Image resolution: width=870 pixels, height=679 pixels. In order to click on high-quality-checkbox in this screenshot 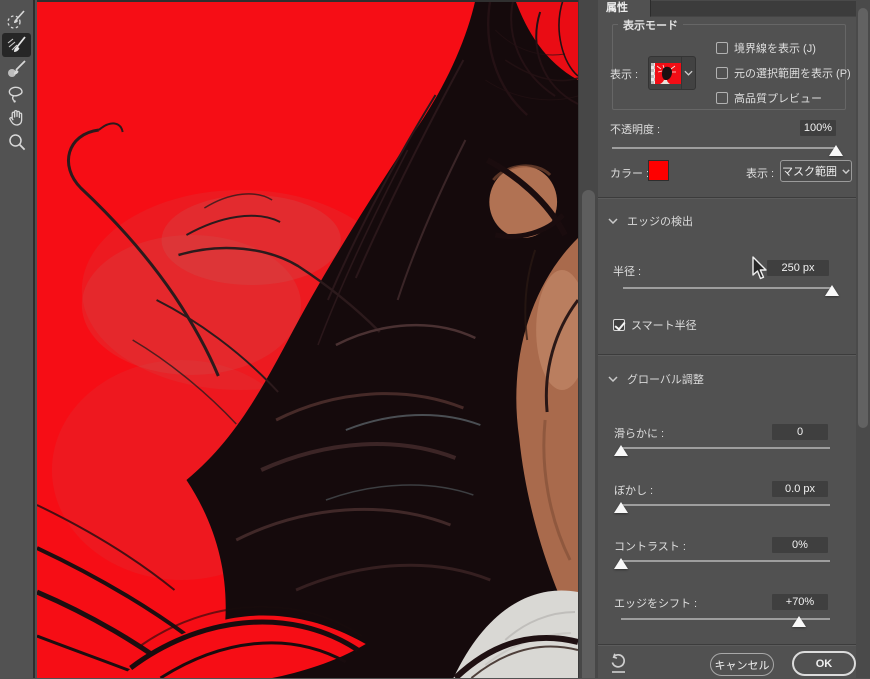, I will do `click(722, 97)`.